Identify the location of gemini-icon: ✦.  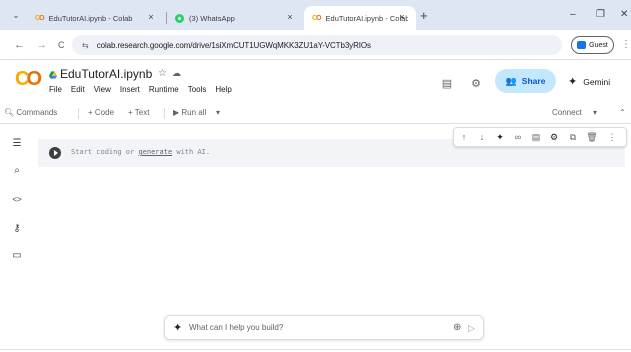
(500, 137).